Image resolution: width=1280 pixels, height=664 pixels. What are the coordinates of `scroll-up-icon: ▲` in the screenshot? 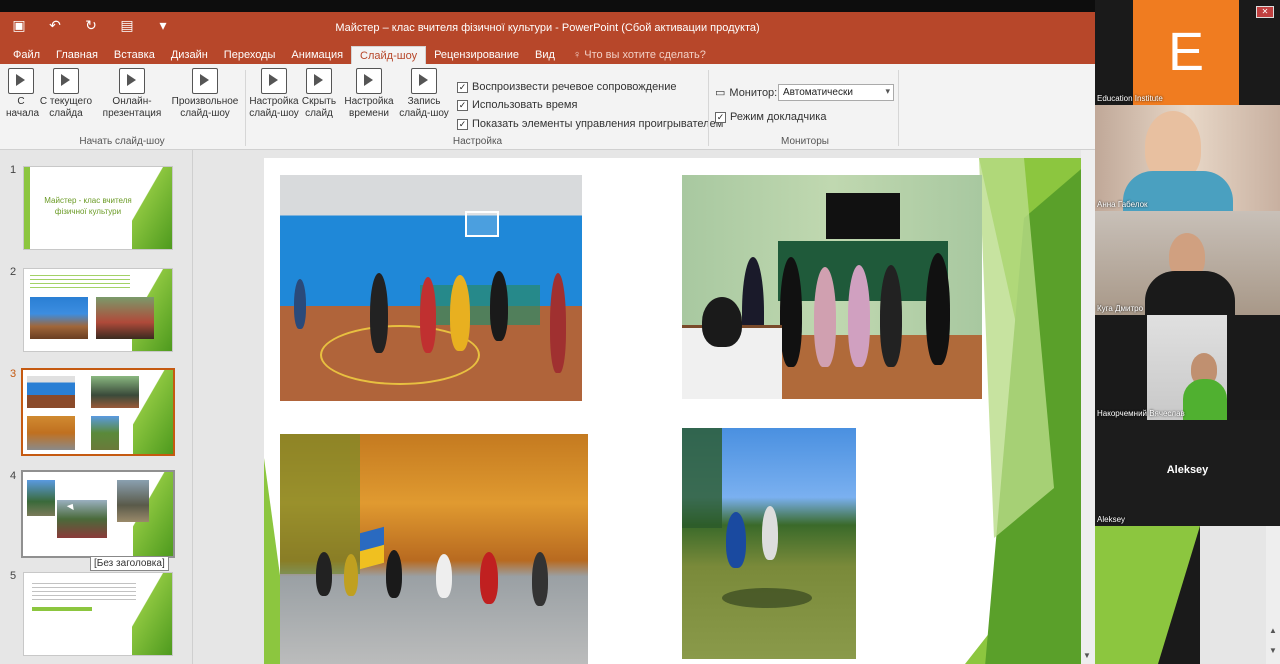 It's located at (1273, 630).